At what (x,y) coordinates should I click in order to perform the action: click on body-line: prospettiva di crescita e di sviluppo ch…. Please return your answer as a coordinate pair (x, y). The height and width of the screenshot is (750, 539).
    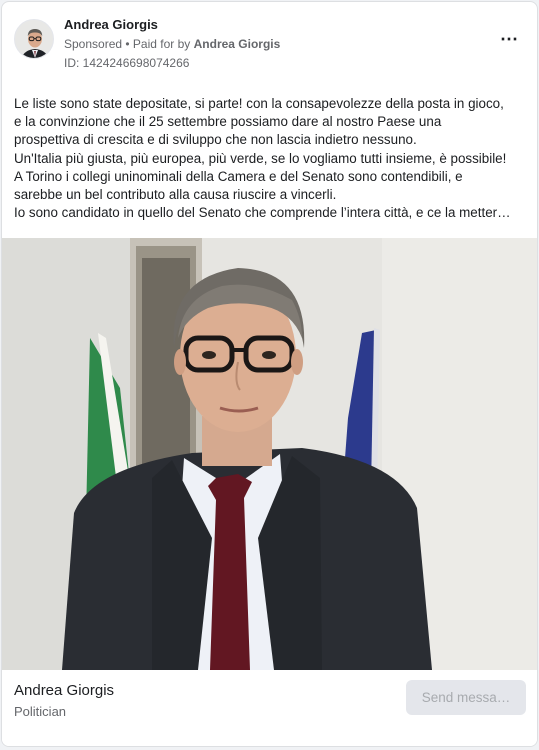
    Looking at the image, I should click on (215, 140).